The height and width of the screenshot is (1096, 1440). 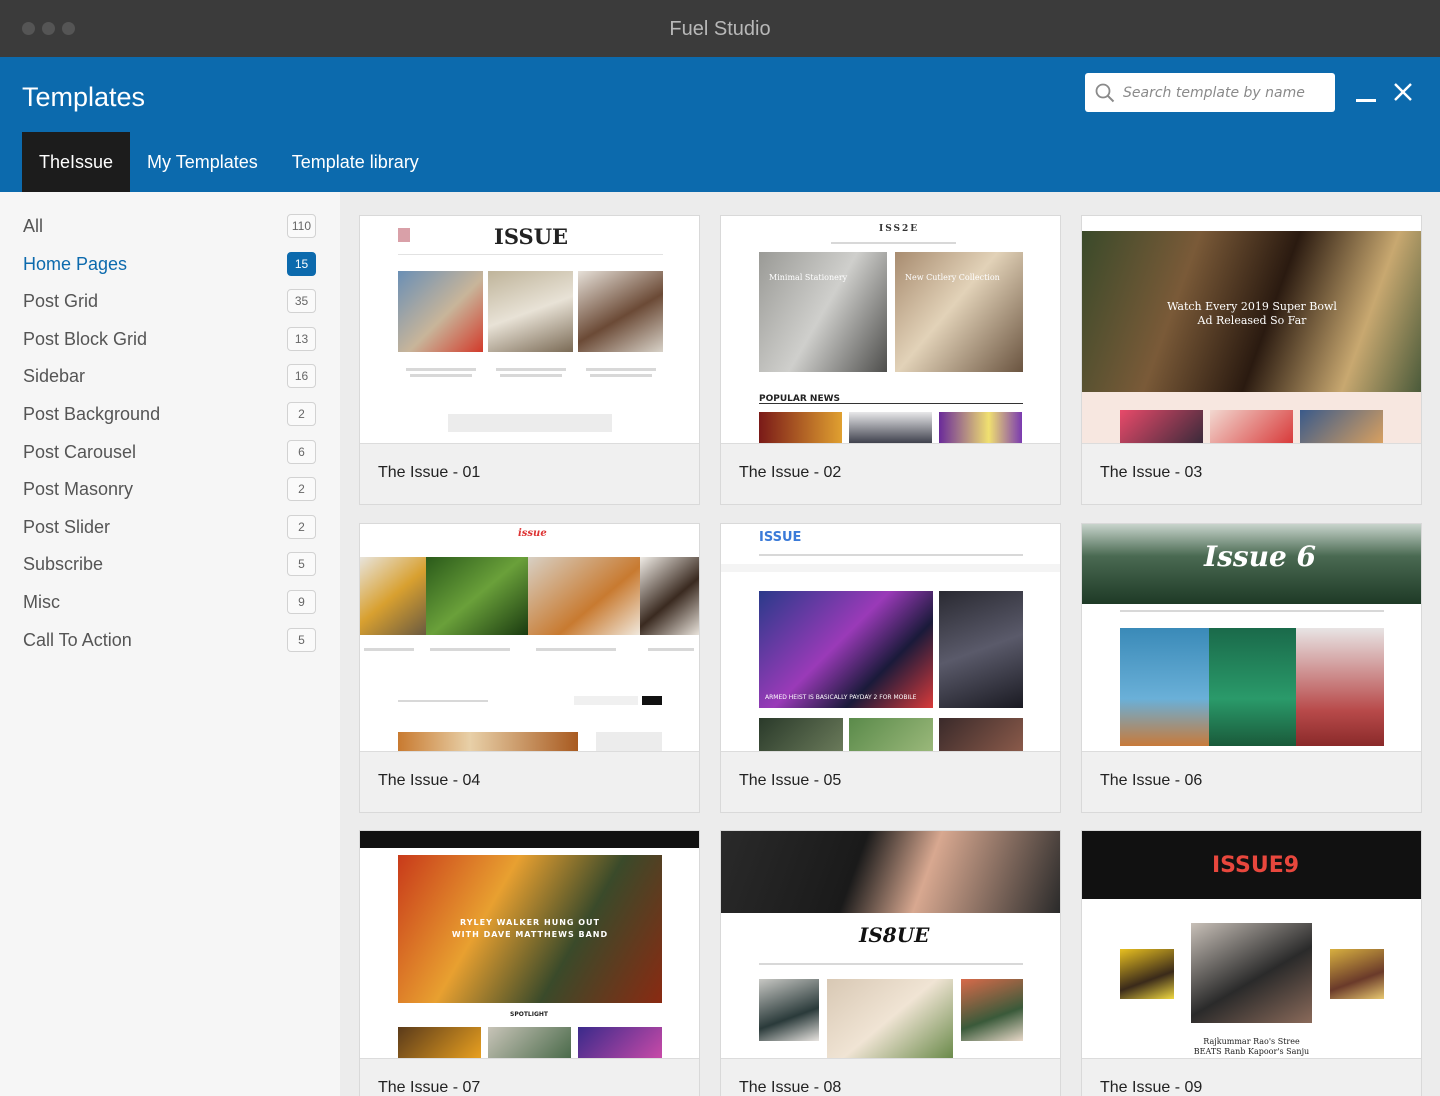 What do you see at coordinates (1225, 92) in the screenshot?
I see `search-input` at bounding box center [1225, 92].